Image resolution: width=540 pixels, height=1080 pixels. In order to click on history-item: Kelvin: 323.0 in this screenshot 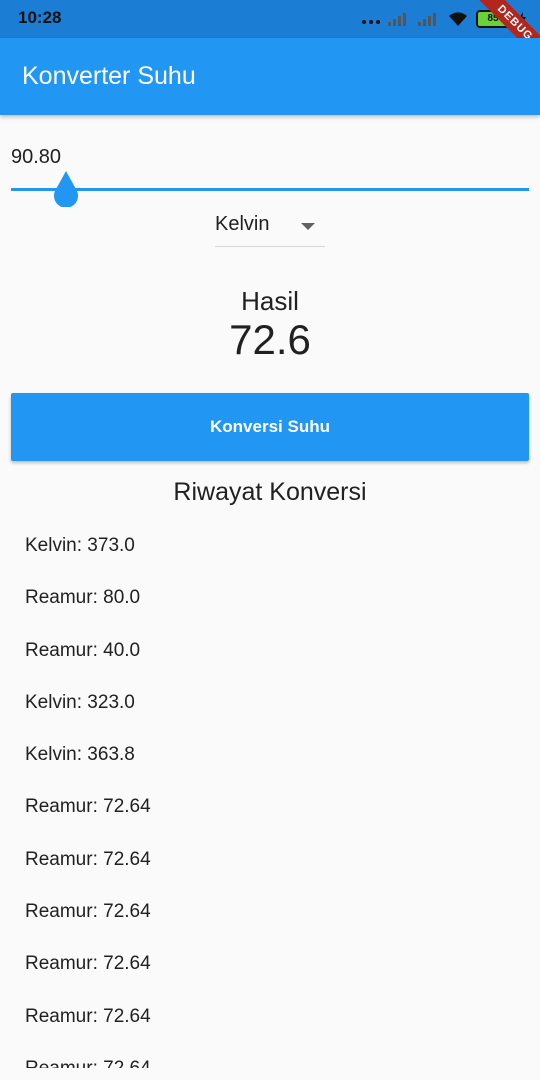, I will do `click(80, 702)`.